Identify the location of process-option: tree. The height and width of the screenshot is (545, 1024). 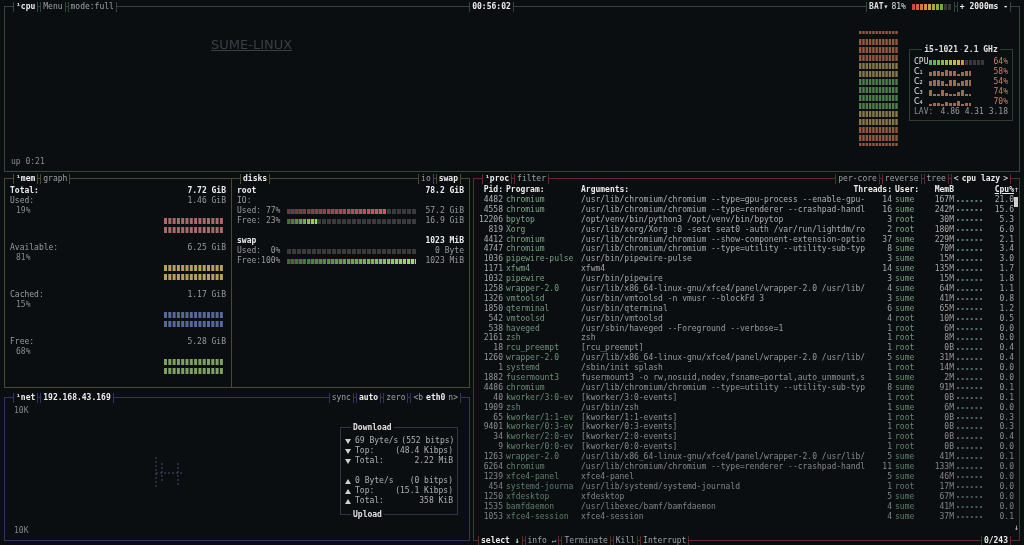
(936, 178).